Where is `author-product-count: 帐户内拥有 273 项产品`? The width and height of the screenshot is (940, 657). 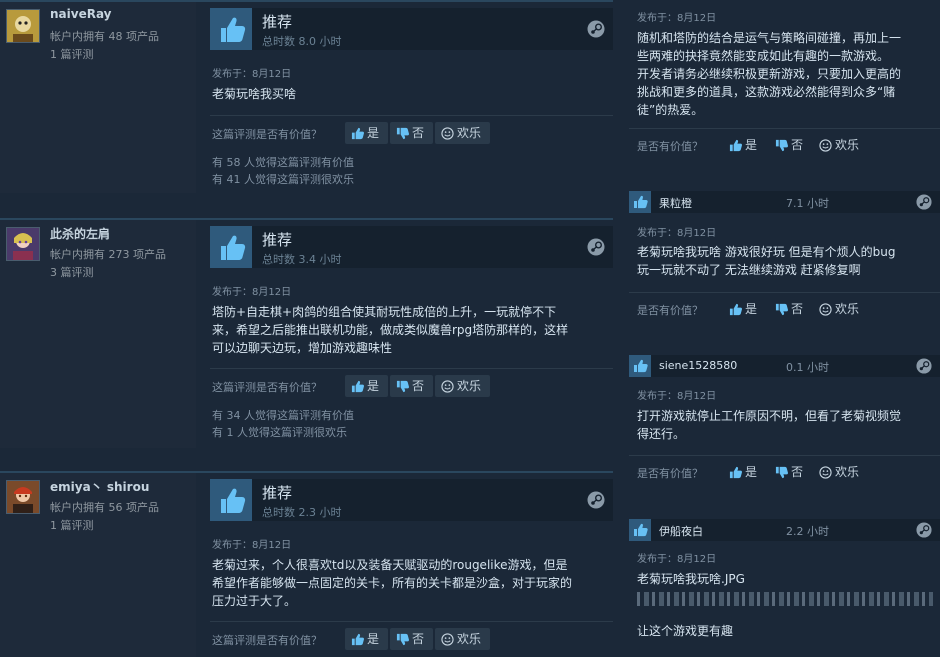 author-product-count: 帐户内拥有 273 项产品 is located at coordinates (108, 254).